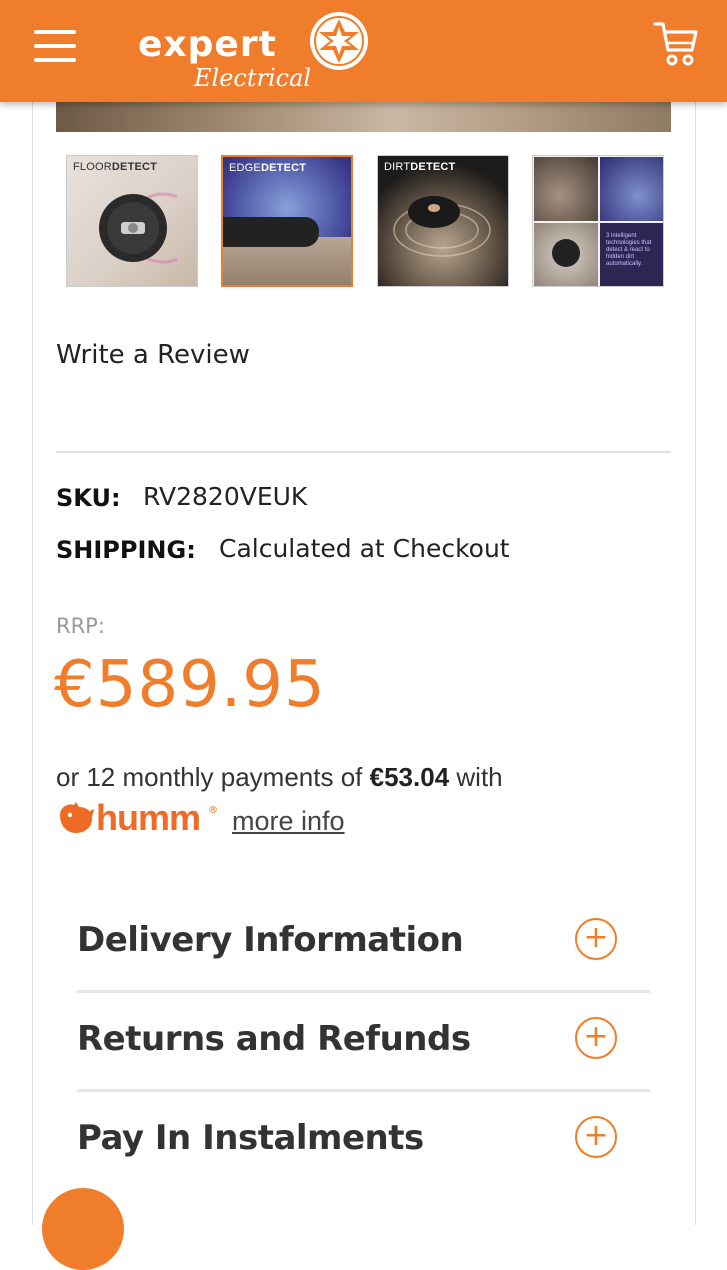 Image resolution: width=727 pixels, height=1270 pixels. I want to click on expert-star-logo-icon, so click(339, 41).